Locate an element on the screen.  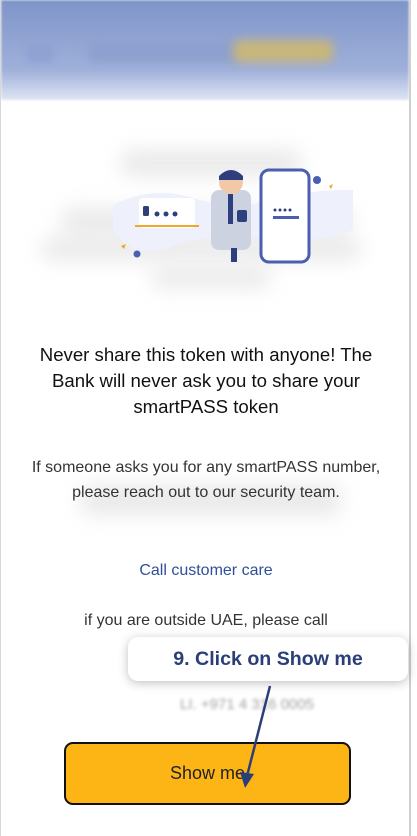
menu-icon is located at coordinates (40, 52).